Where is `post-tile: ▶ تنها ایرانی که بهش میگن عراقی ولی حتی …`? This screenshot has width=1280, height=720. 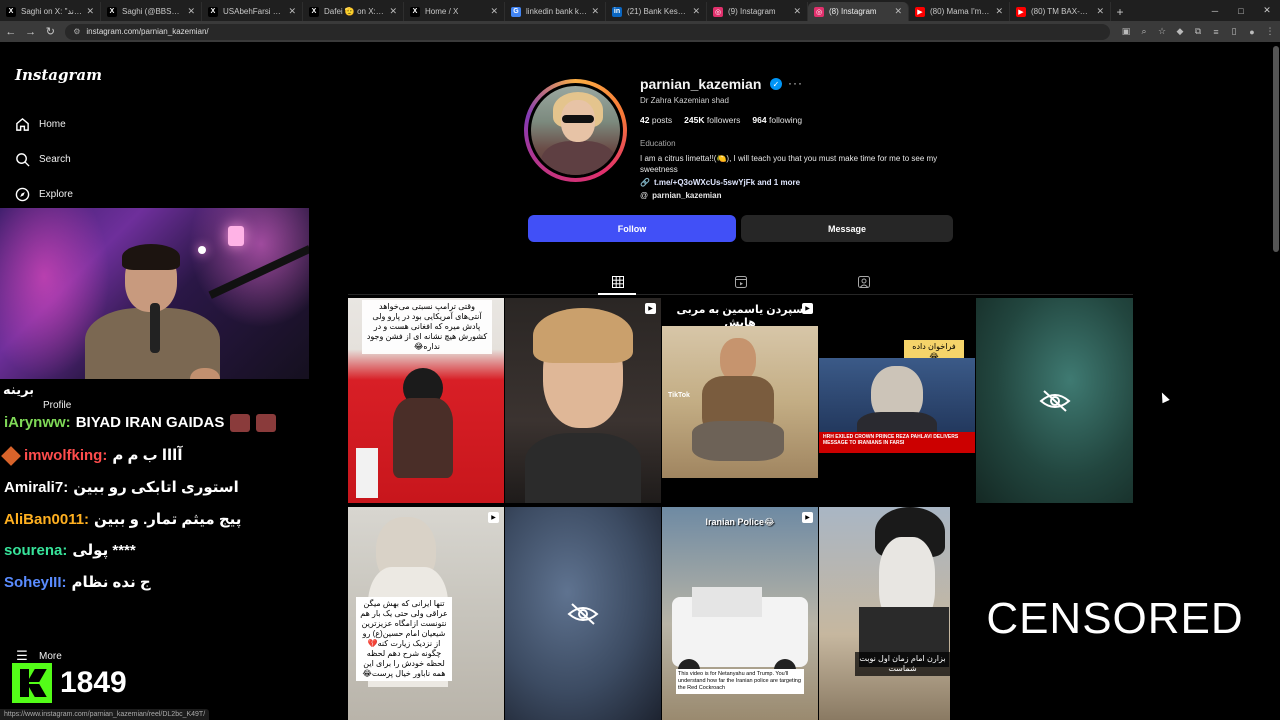 post-tile: ▶ تنها ایرانی که بهش میگن عراقی ولی حتی … is located at coordinates (426, 613).